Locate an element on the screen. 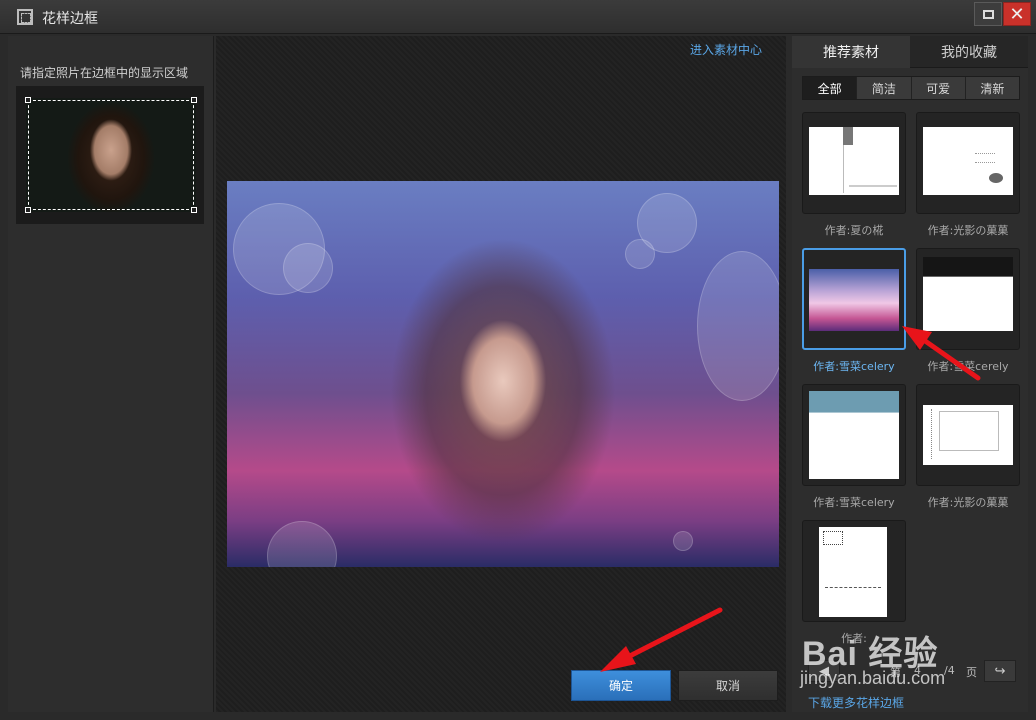 The image size is (1036, 720). baidu-jingyan-watermark: Bai 经验 jingyan.baidu.com is located at coordinates (913, 655).